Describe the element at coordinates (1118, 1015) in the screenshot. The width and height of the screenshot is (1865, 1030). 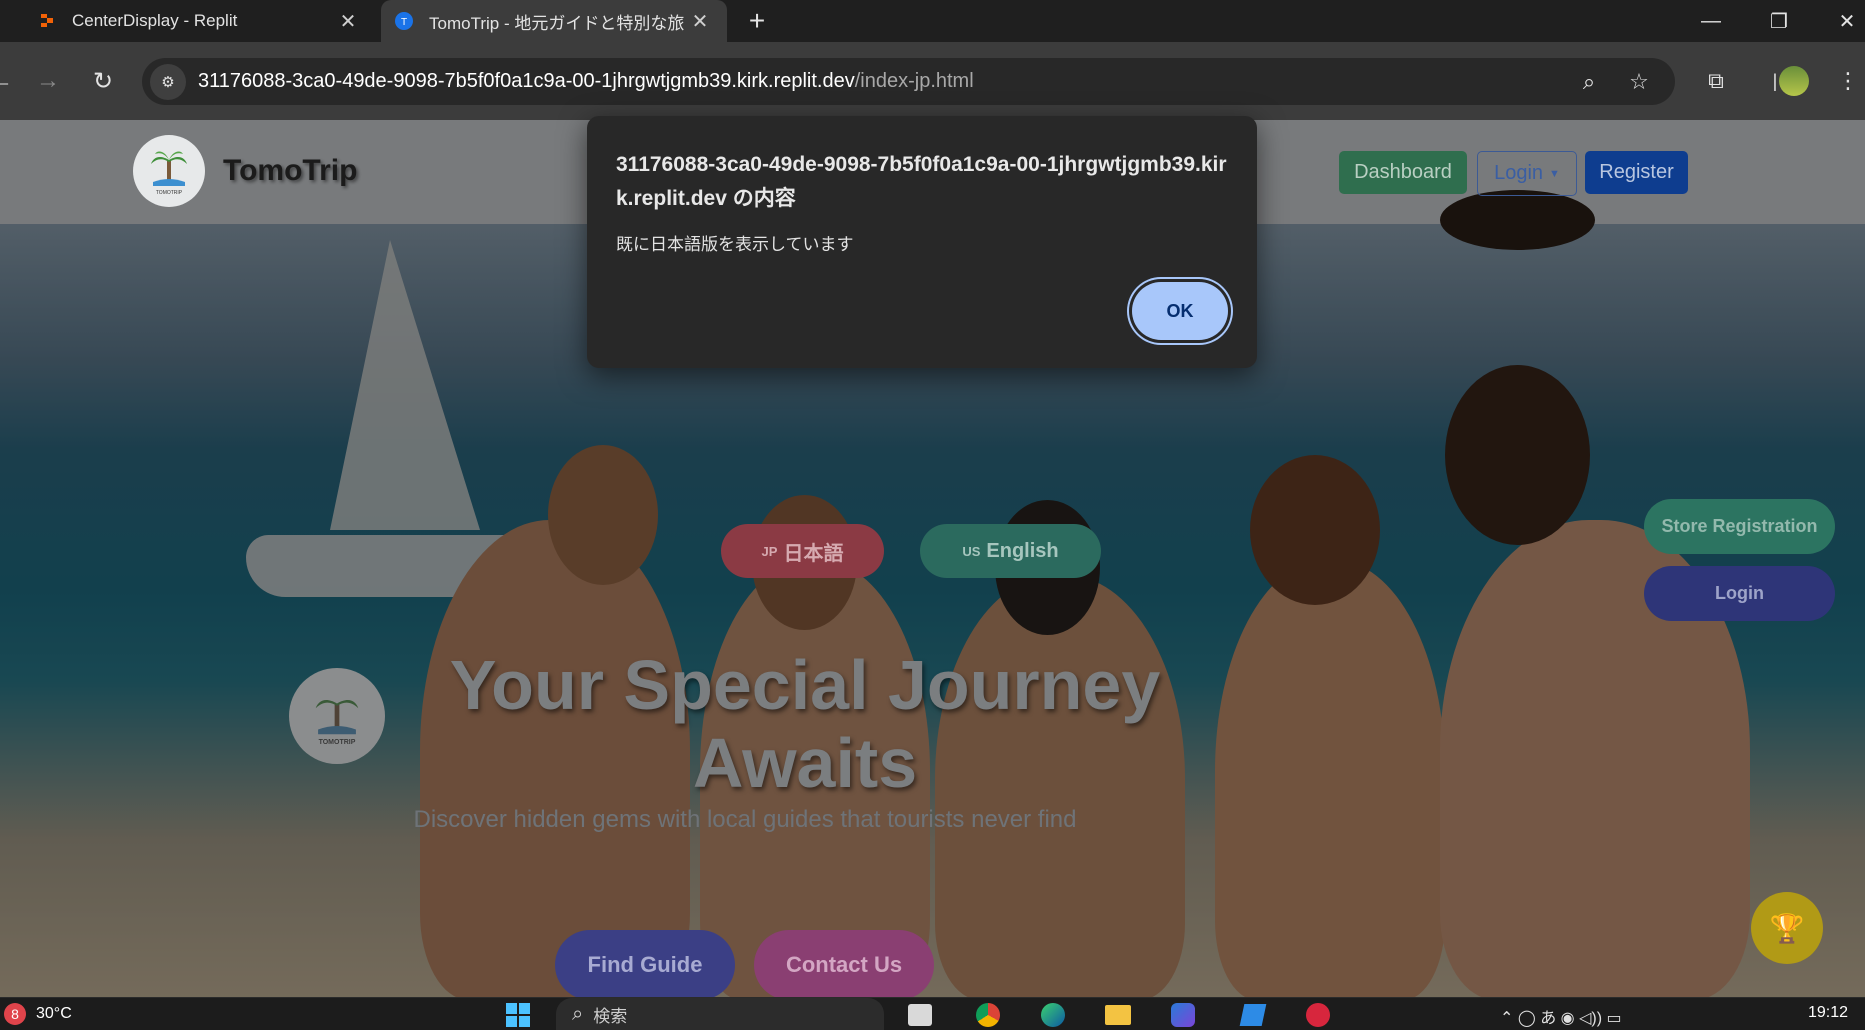
I see `file-explorer-icon` at that location.